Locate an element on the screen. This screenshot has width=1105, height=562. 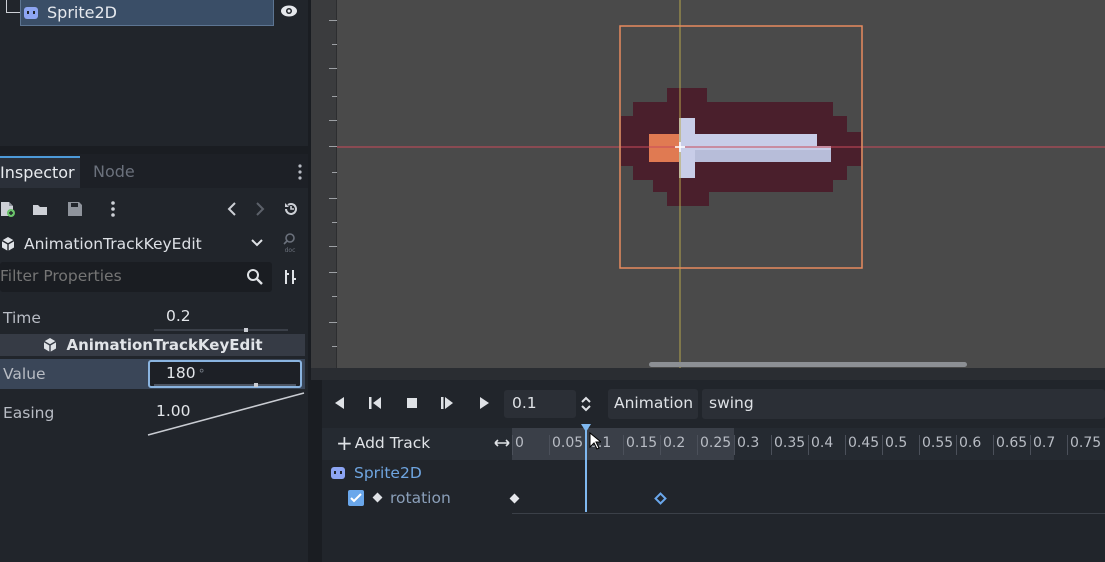
animation-selector: swing is located at coordinates (903, 404).